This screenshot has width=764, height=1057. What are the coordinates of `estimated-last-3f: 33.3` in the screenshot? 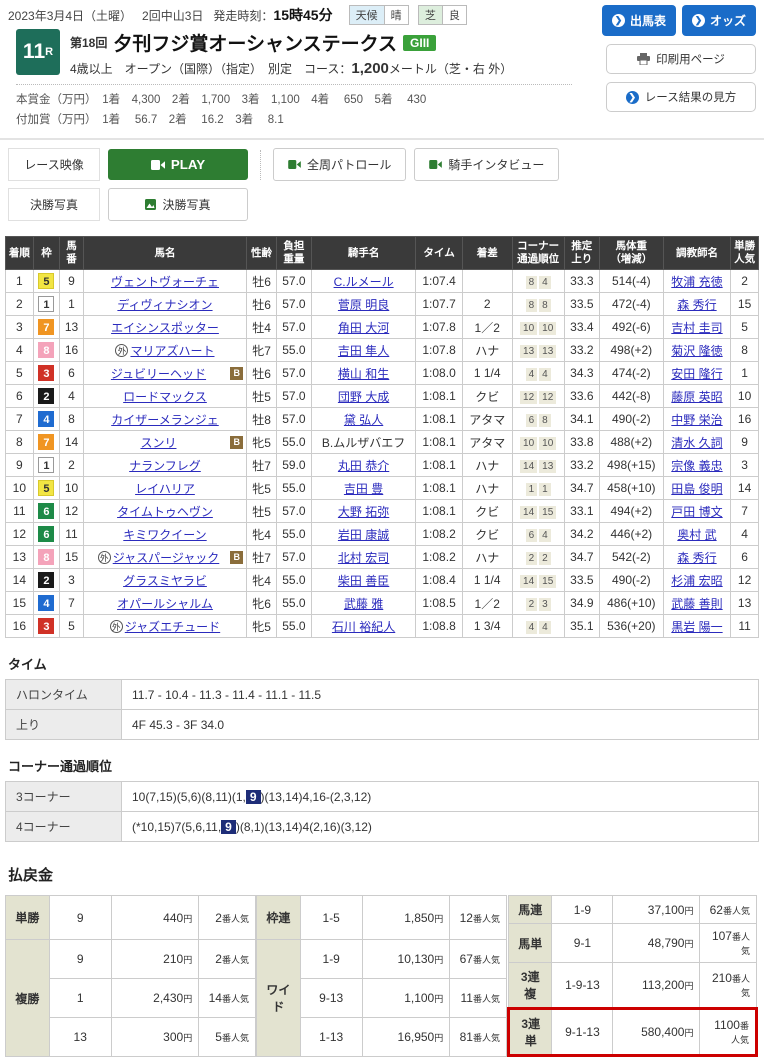 It's located at (581, 281).